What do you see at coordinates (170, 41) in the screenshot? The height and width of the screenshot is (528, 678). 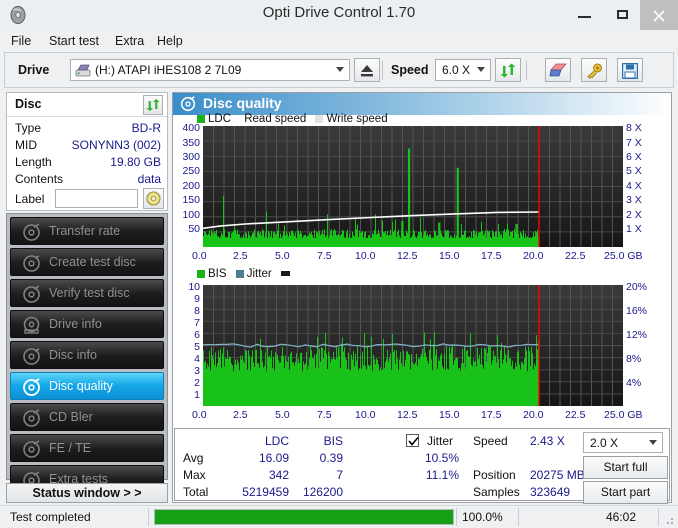 I see `menu-help: Help` at bounding box center [170, 41].